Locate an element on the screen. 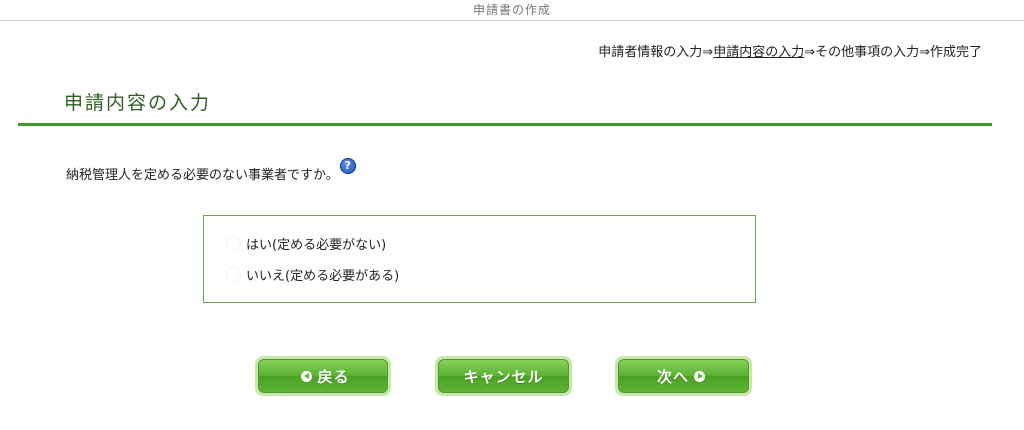 The width and height of the screenshot is (1024, 430). help-icon: ? is located at coordinates (347, 166).